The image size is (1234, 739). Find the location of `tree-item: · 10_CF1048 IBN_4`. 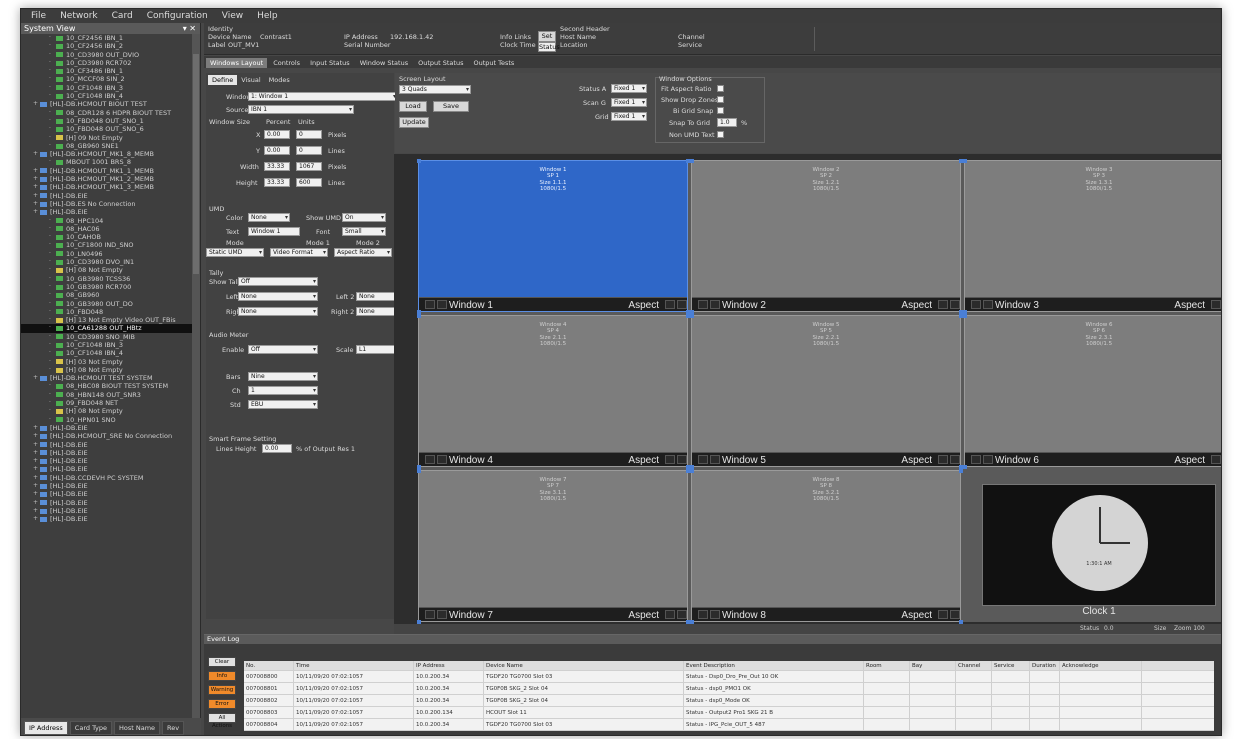

tree-item: · 10_CF1048 IBN_4 is located at coordinates (107, 353).